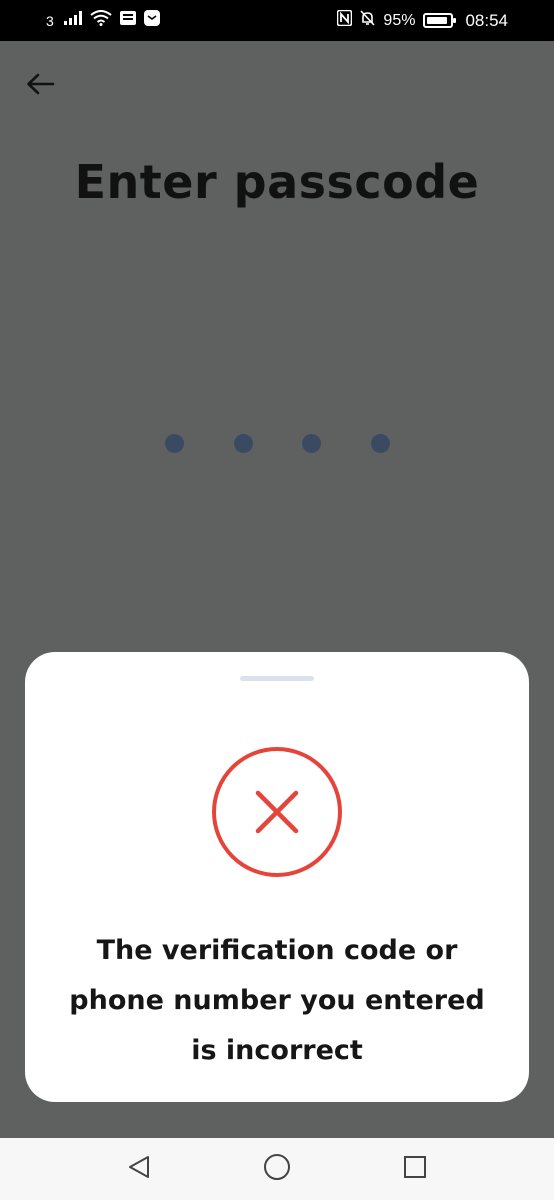 This screenshot has width=554, height=1200. What do you see at coordinates (277, 678) in the screenshot?
I see `sheet-drag-handle` at bounding box center [277, 678].